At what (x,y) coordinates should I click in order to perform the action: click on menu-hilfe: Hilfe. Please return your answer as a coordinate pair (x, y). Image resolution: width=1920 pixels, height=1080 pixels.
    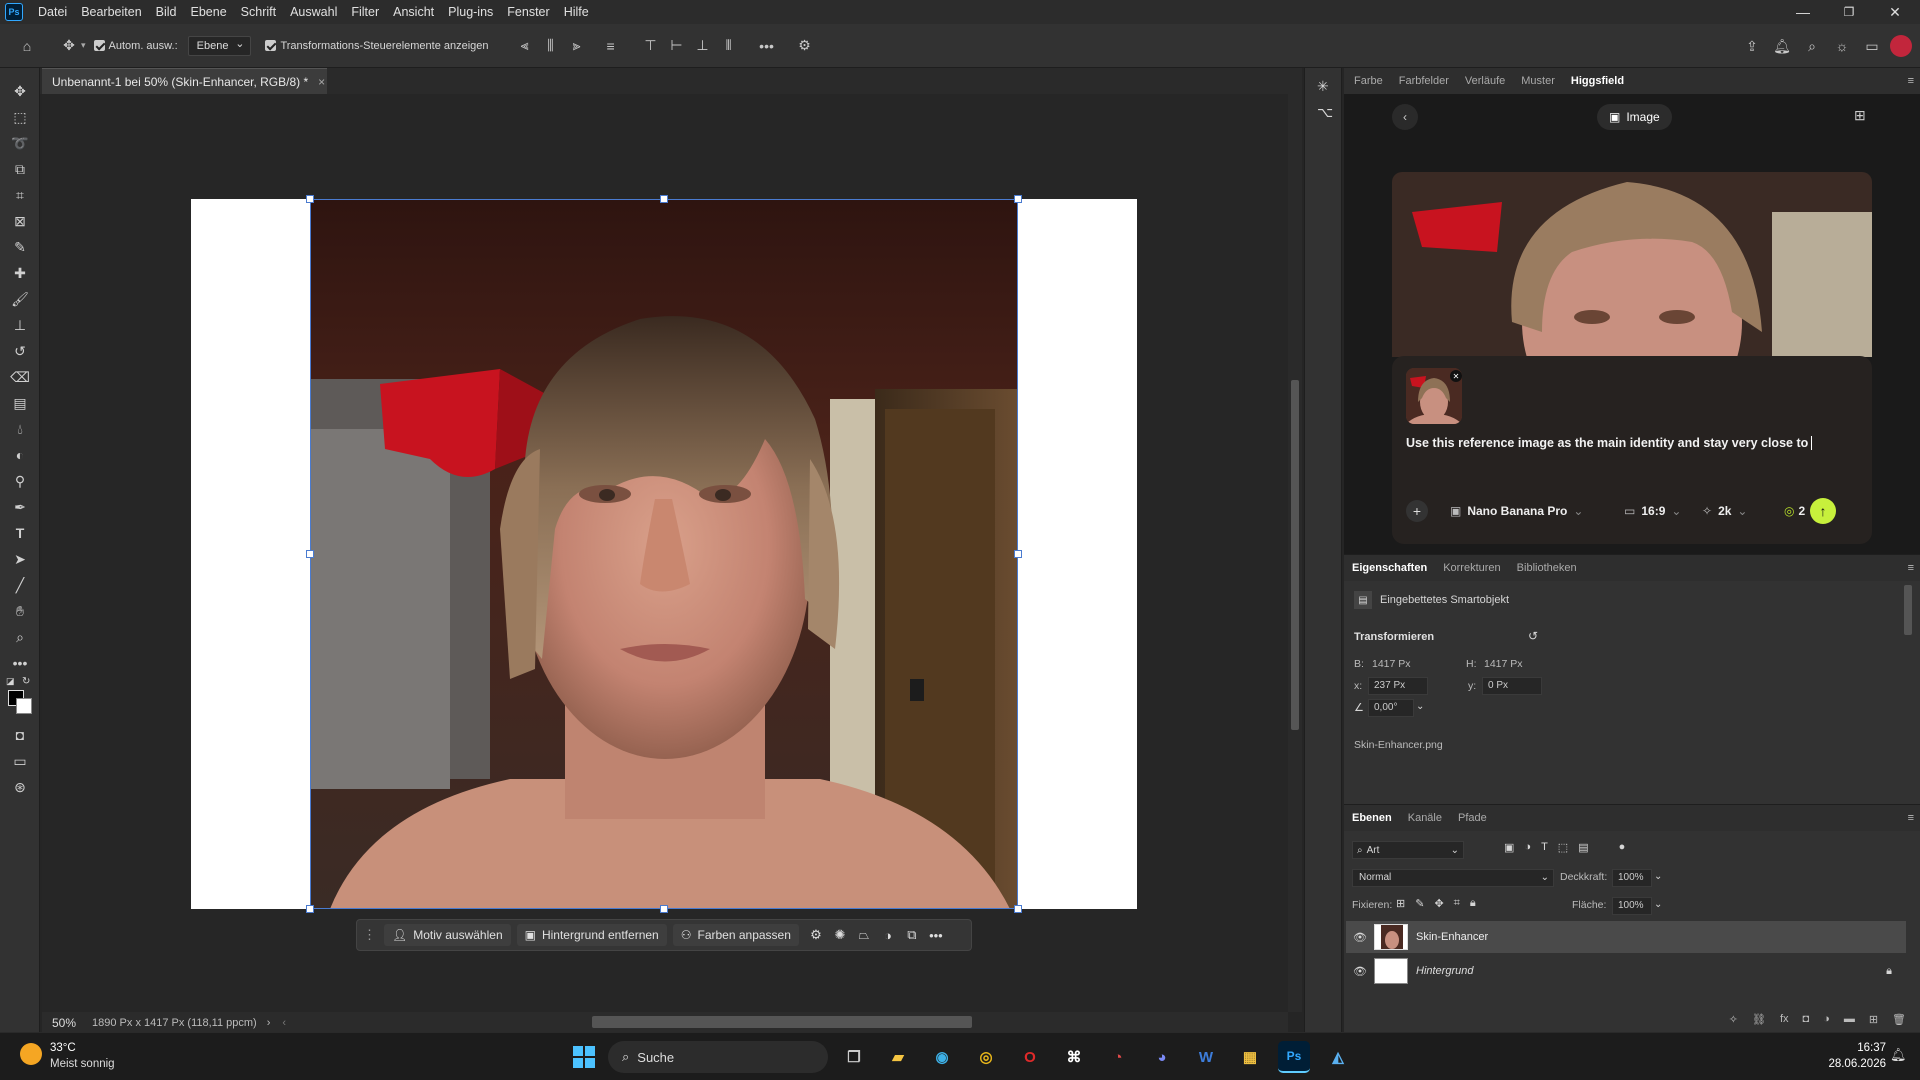
    Looking at the image, I should click on (576, 12).